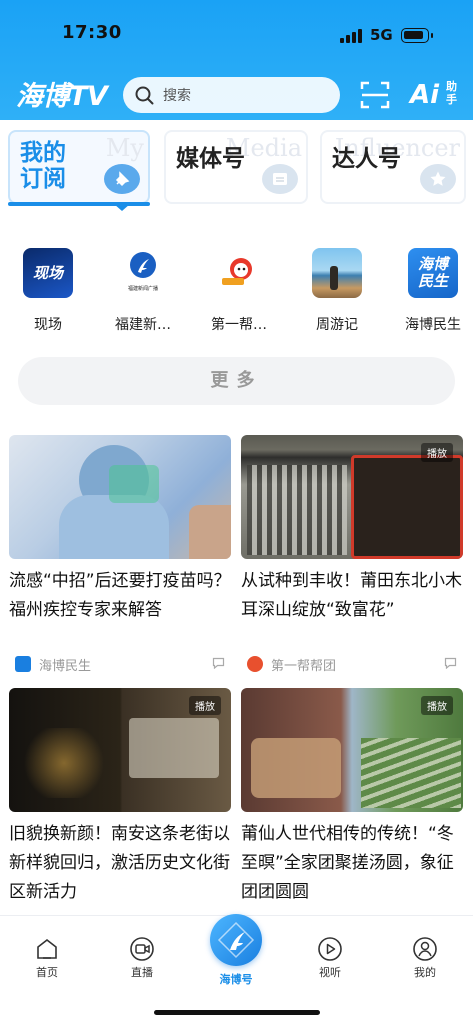  Describe the element at coordinates (417, 35) in the screenshot. I see `battery-icon` at that location.